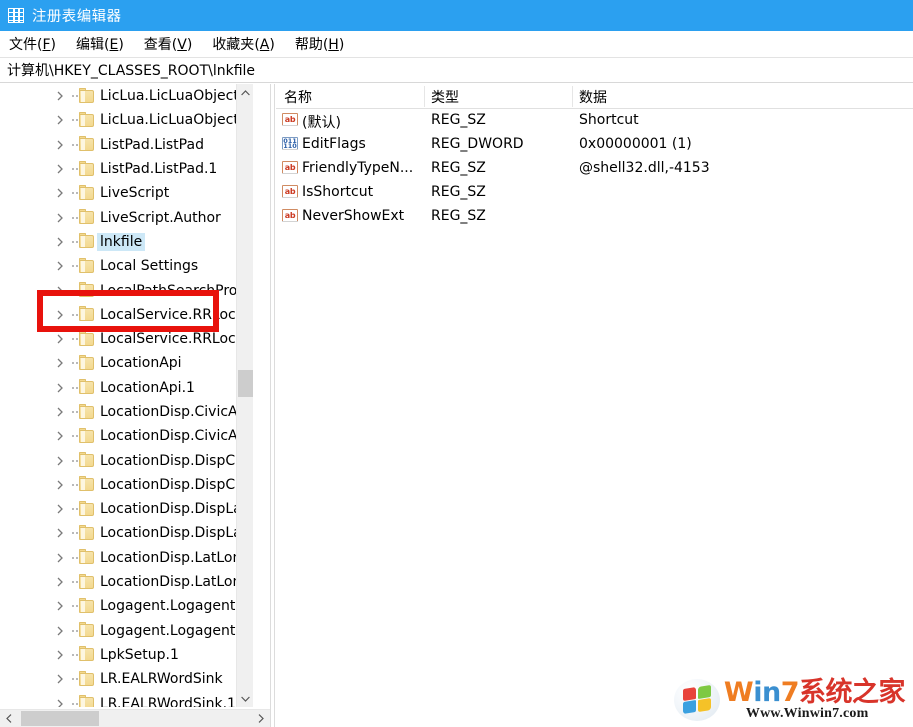 The height and width of the screenshot is (727, 913). Describe the element at coordinates (168, 44) in the screenshot. I see `menu-item-view: 查看(V)` at that location.